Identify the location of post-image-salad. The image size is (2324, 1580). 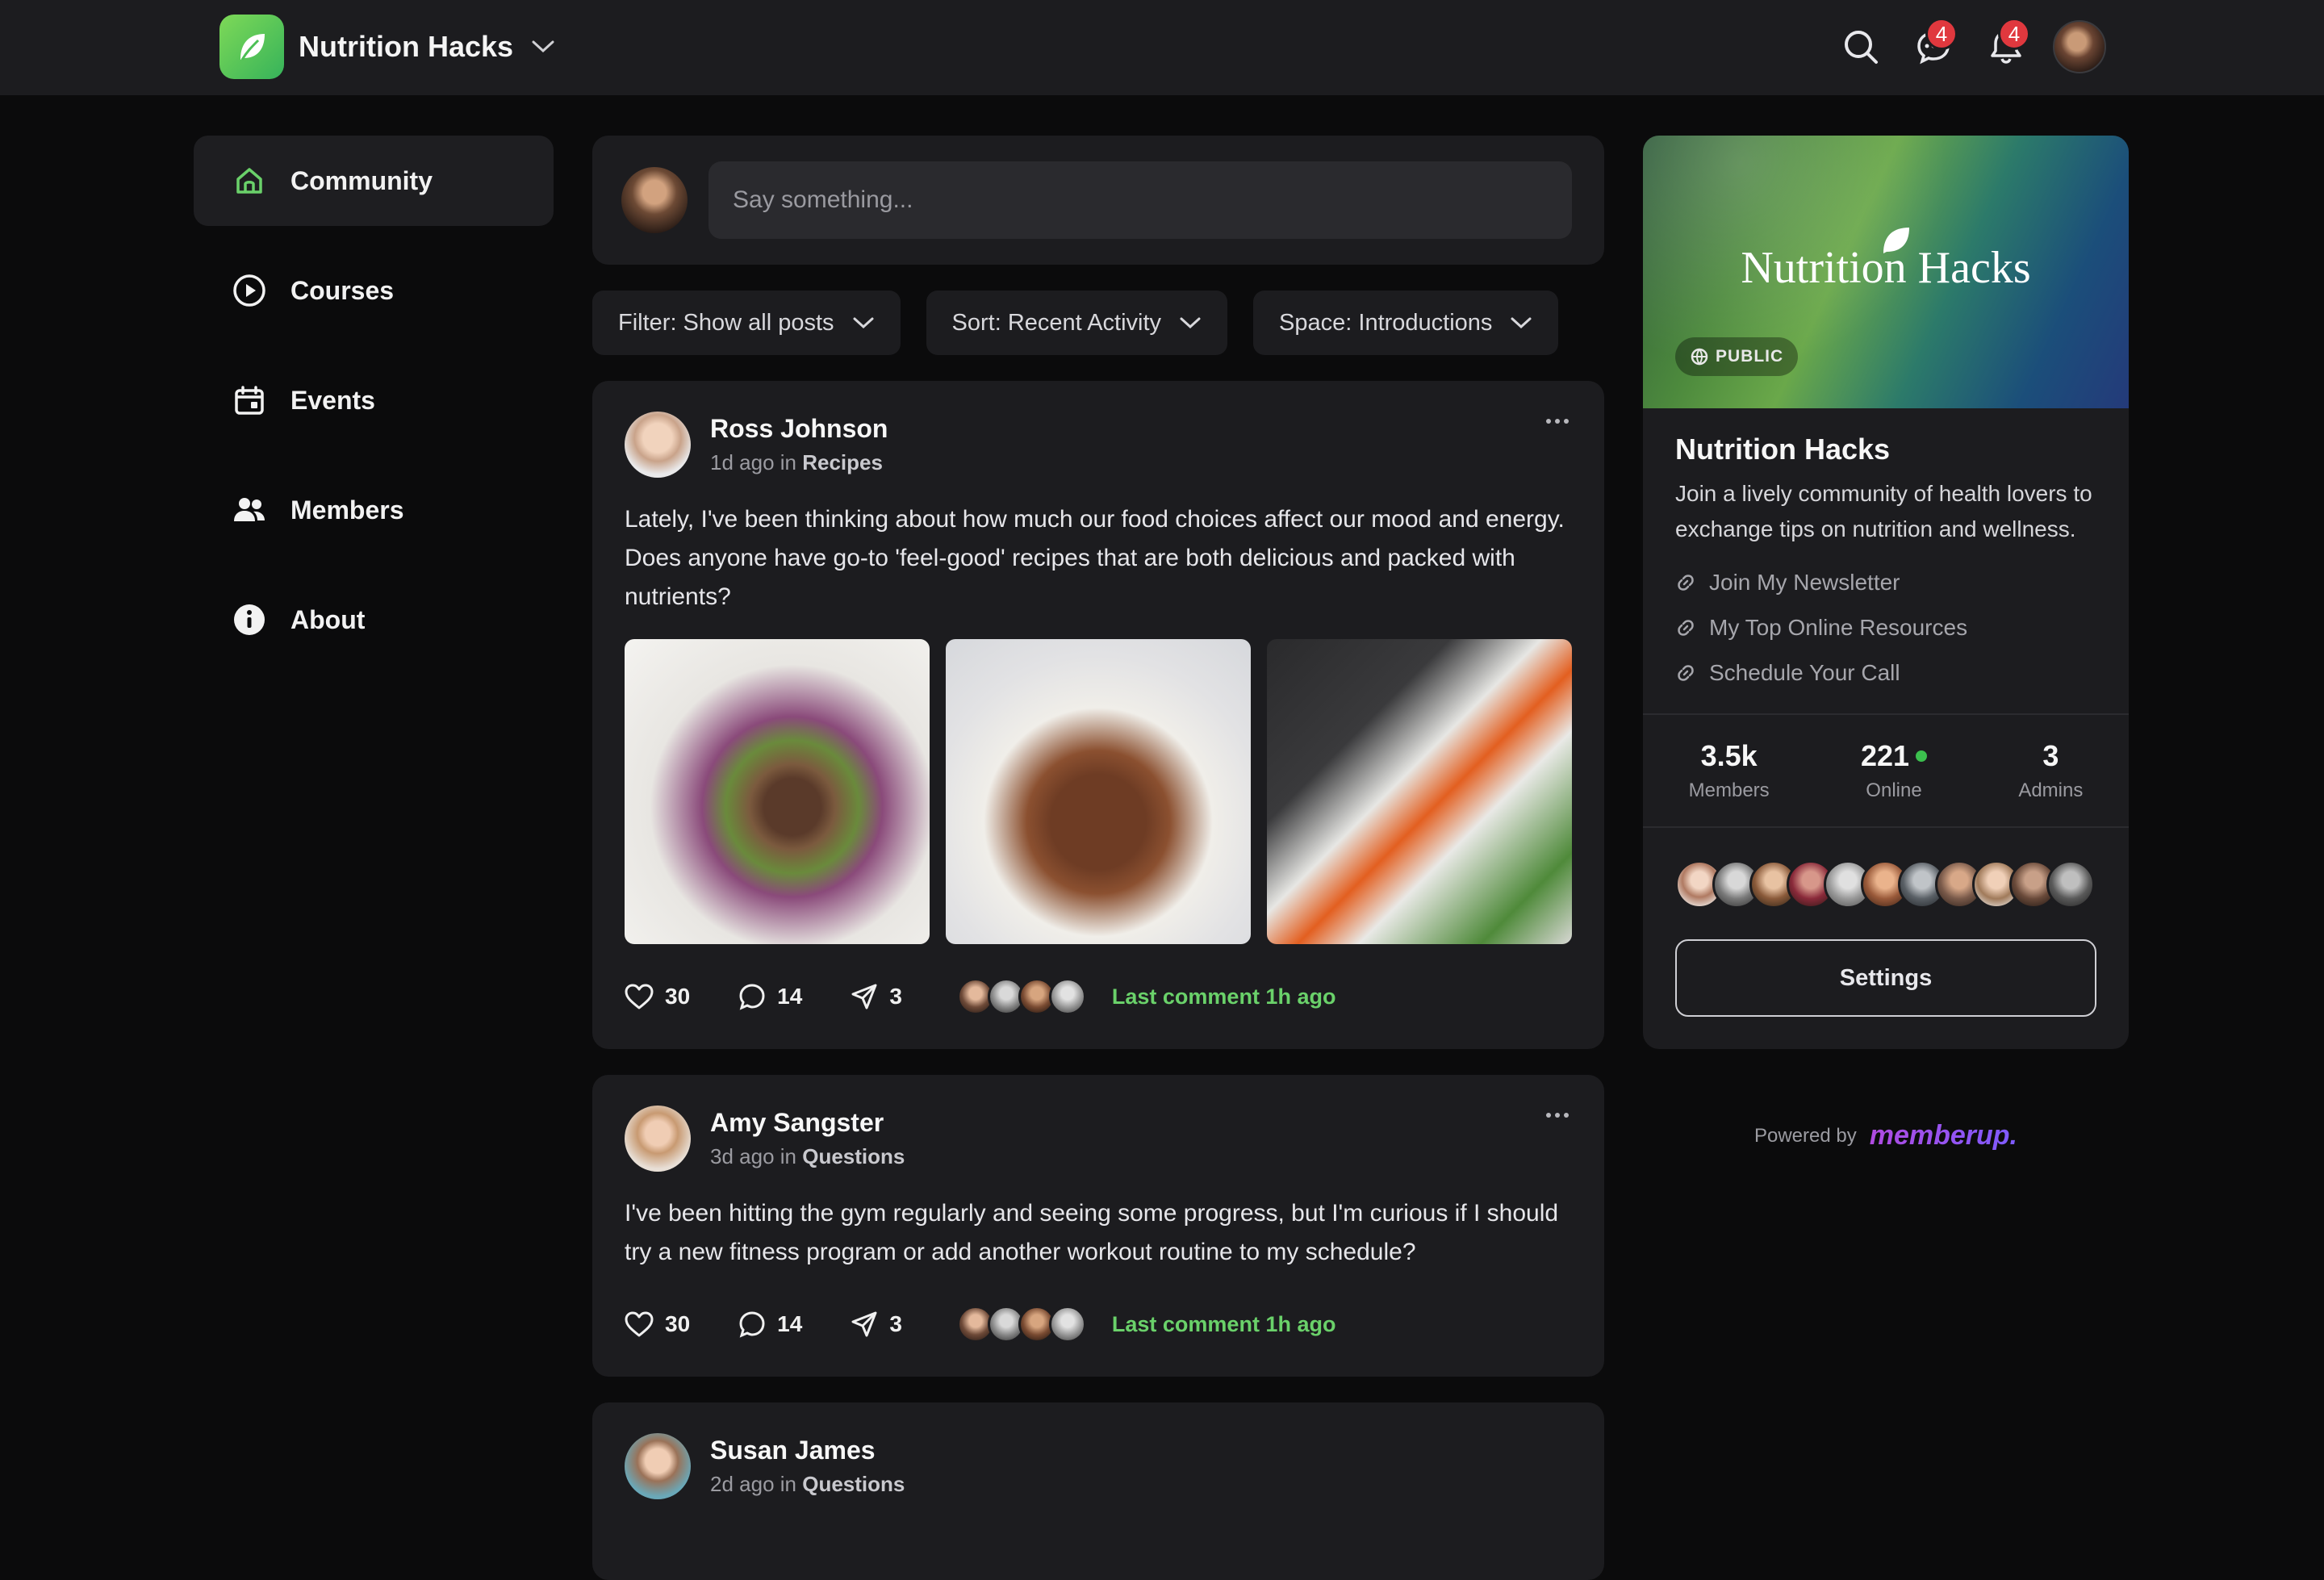
(778, 791).